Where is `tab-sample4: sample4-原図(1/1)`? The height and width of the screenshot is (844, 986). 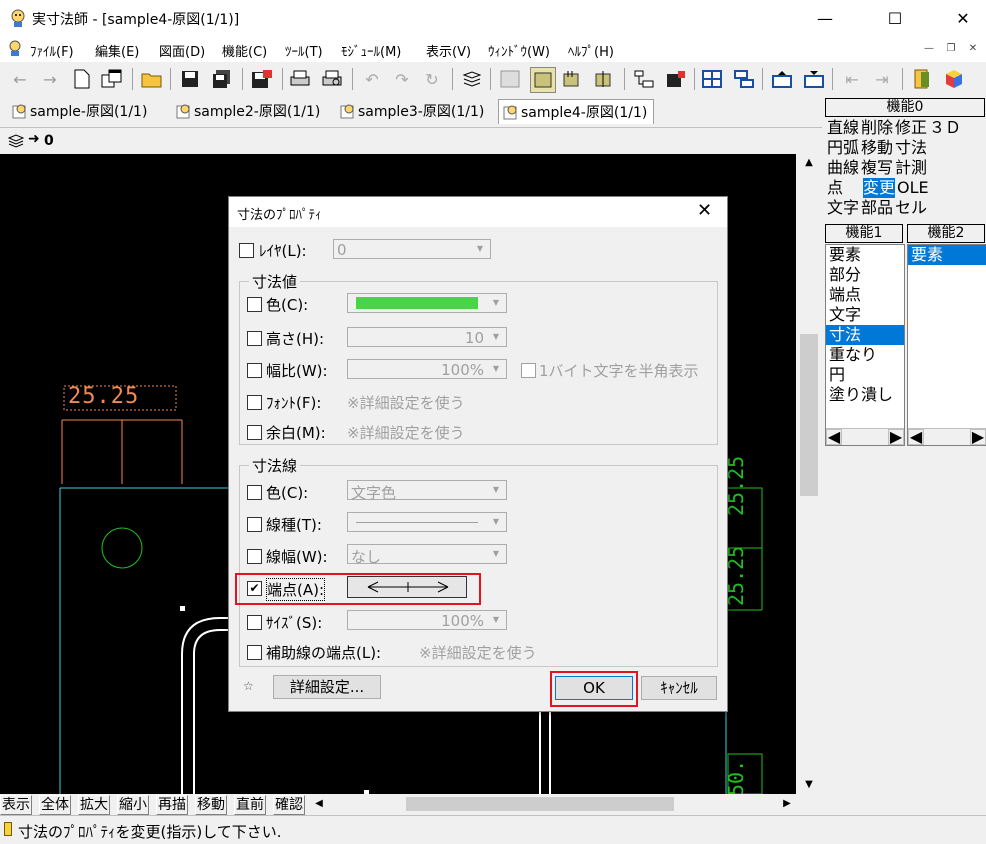 tab-sample4: sample4-原図(1/1) is located at coordinates (576, 111).